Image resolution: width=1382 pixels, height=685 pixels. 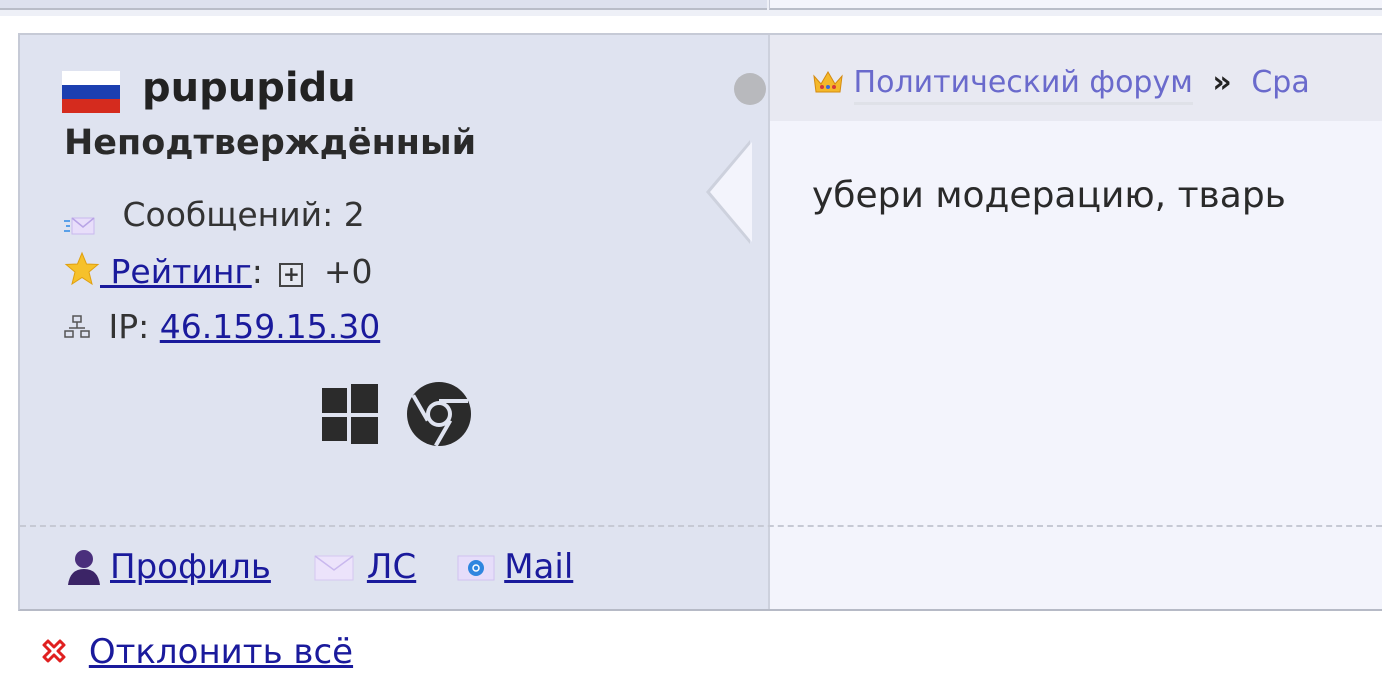 I want to click on russia-flag-icon, so click(x=91, y=92).